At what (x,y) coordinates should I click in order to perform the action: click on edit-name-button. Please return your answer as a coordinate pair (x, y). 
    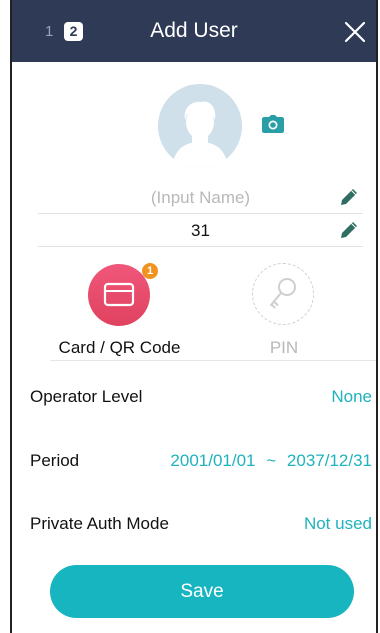
    Looking at the image, I should click on (349, 197).